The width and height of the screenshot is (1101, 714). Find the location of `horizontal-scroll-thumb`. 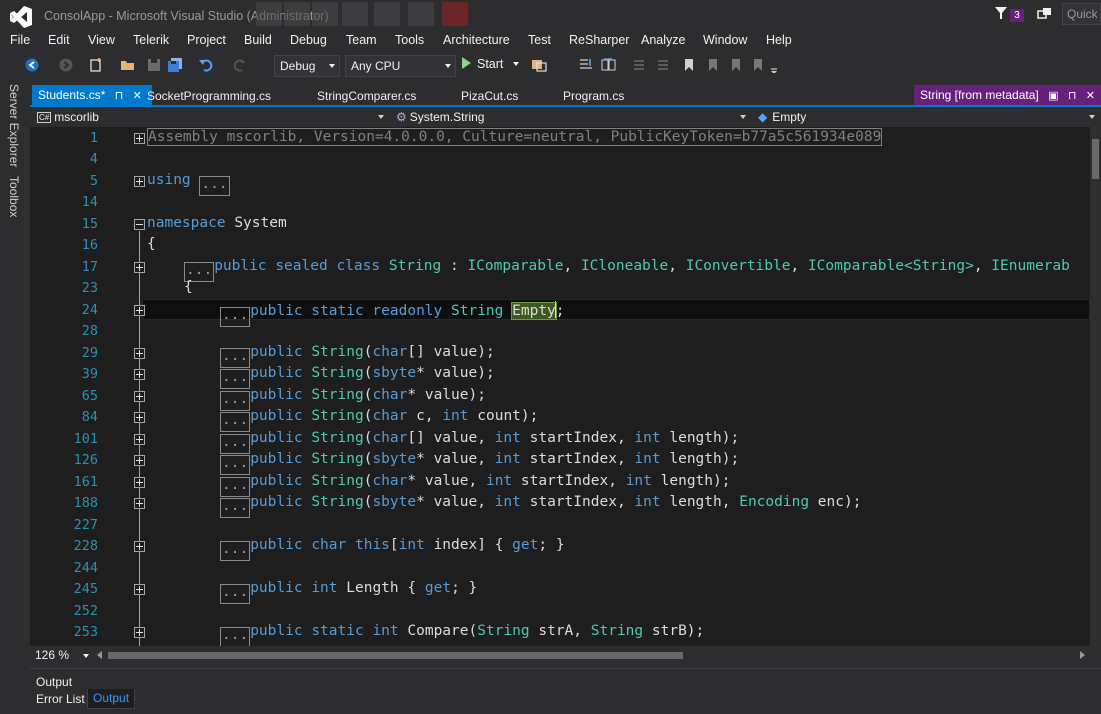

horizontal-scroll-thumb is located at coordinates (395, 655).